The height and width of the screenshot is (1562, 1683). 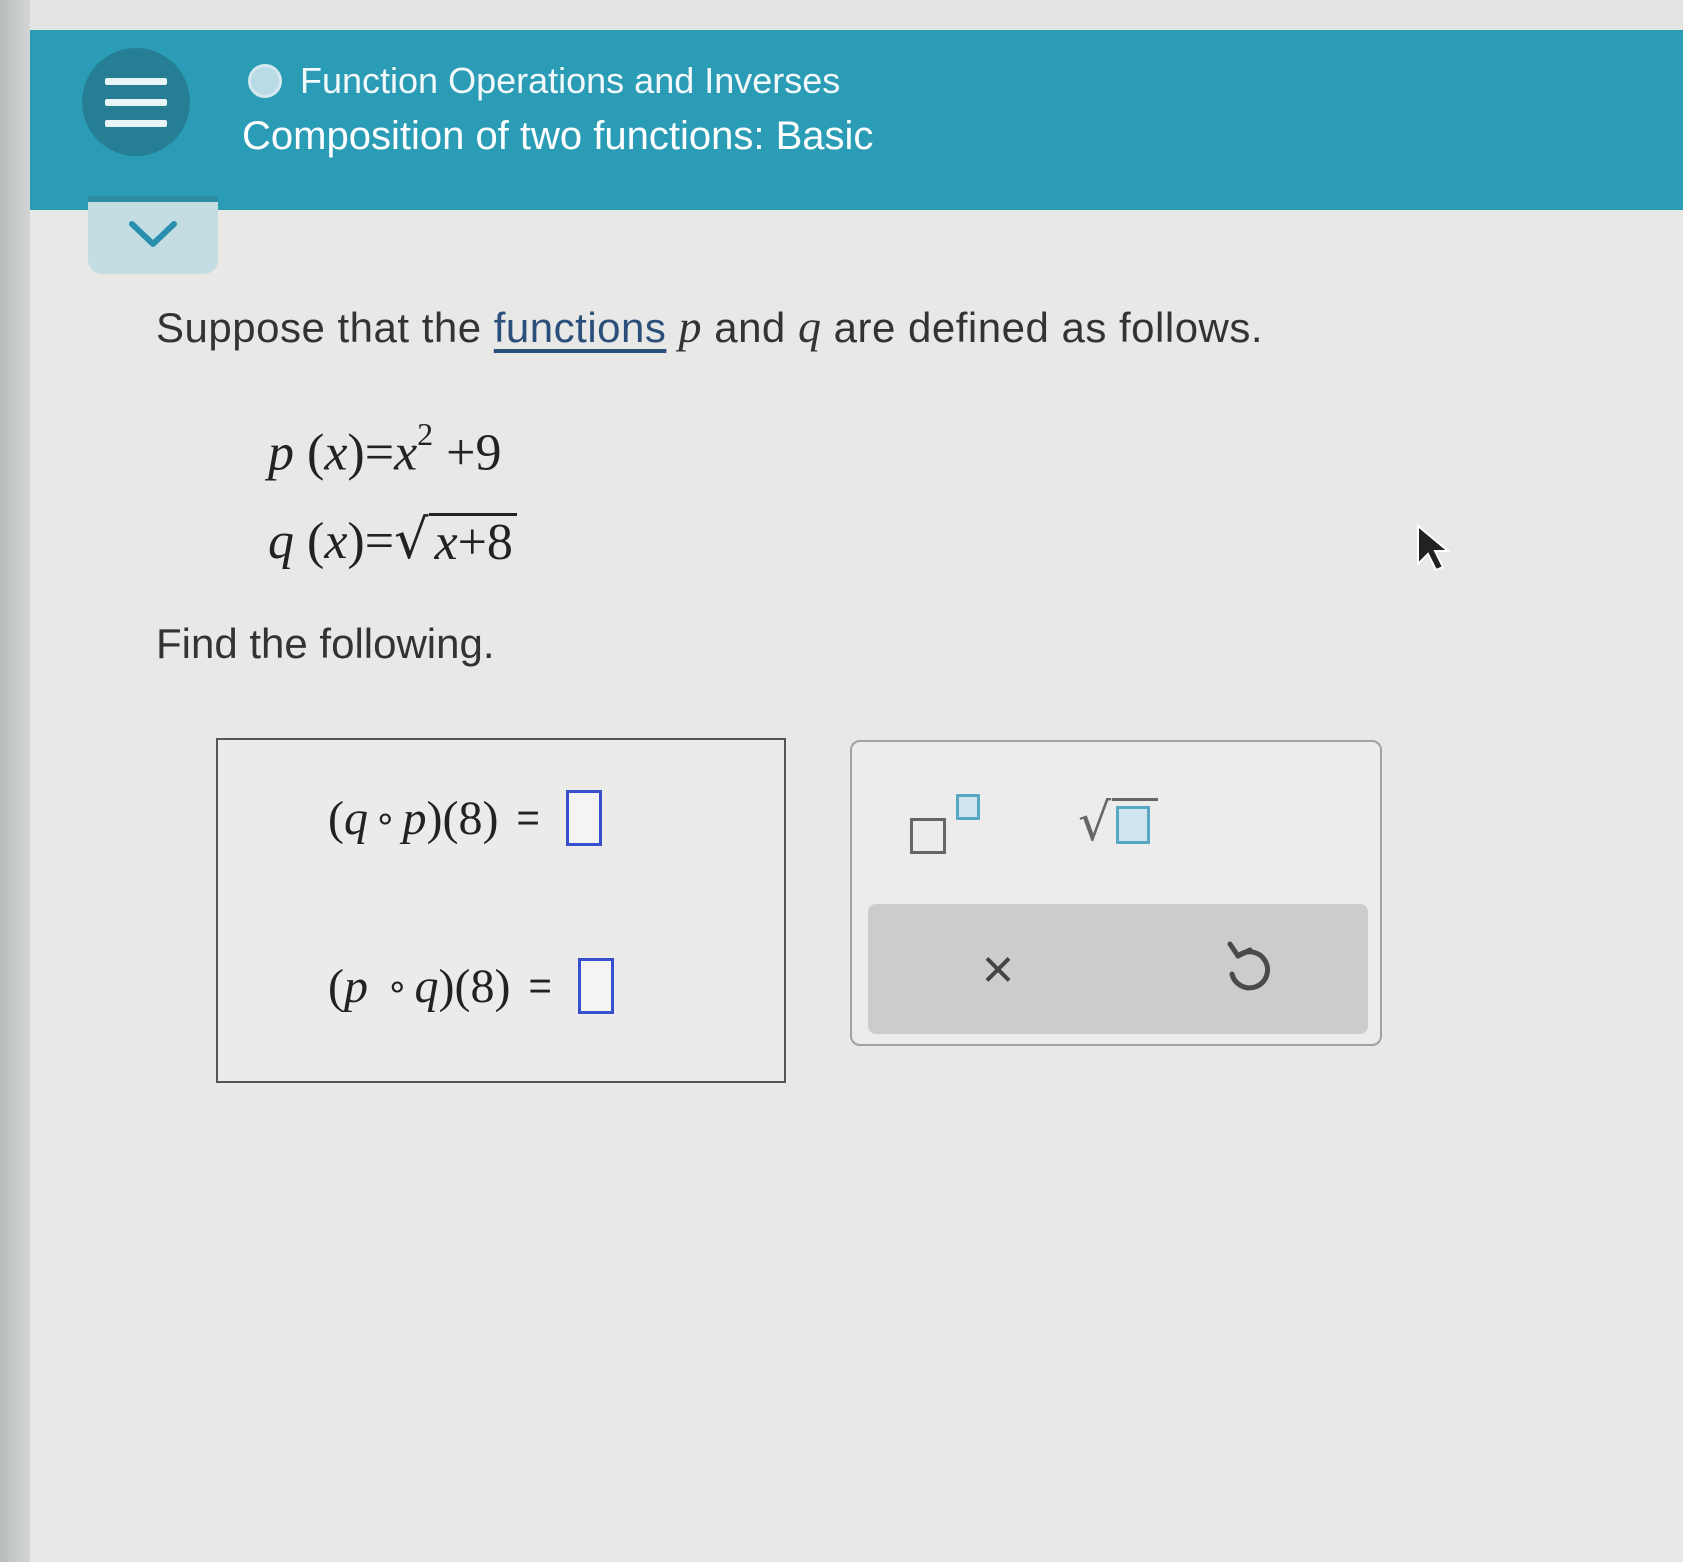 What do you see at coordinates (1135, 799) in the screenshot?
I see `sqrt-bar` at bounding box center [1135, 799].